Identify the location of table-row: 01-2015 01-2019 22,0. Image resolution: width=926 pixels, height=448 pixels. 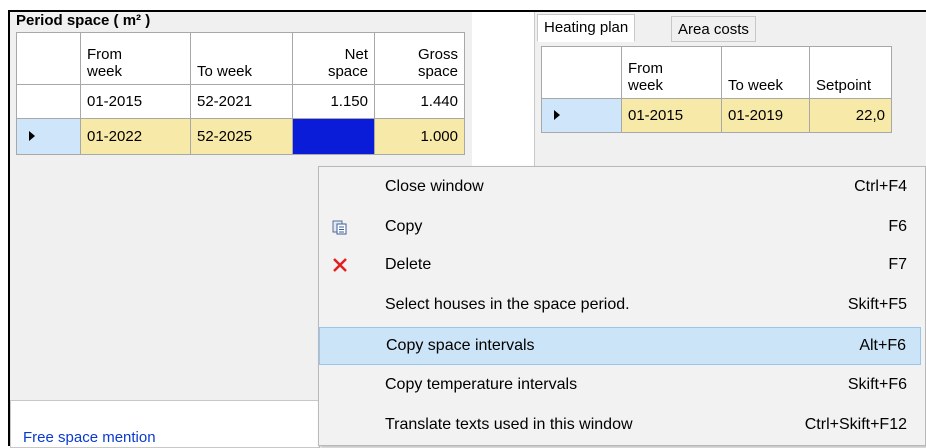
(716, 115).